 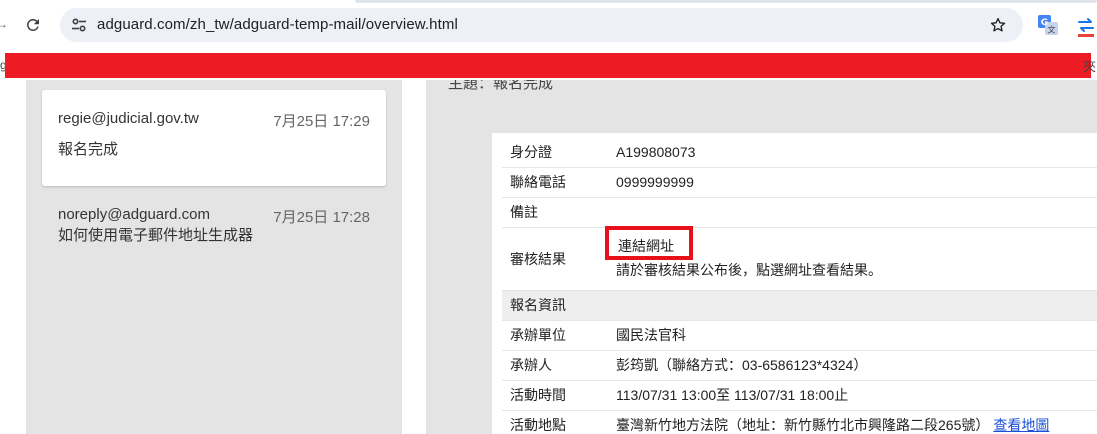 I want to click on tab-strip-edge, so click(x=548, y=1).